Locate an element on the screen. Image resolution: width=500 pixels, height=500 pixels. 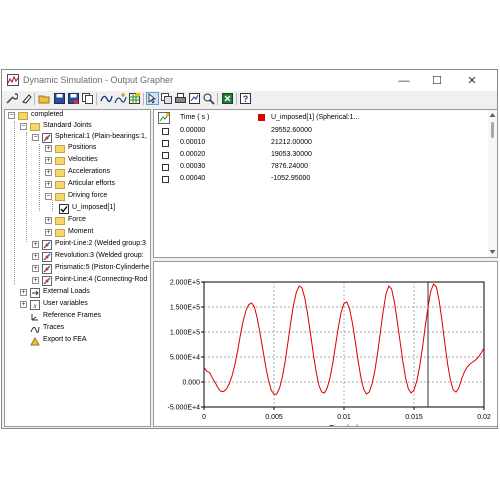
table-cell-value: 21212.00000 is located at coordinates (291, 142).